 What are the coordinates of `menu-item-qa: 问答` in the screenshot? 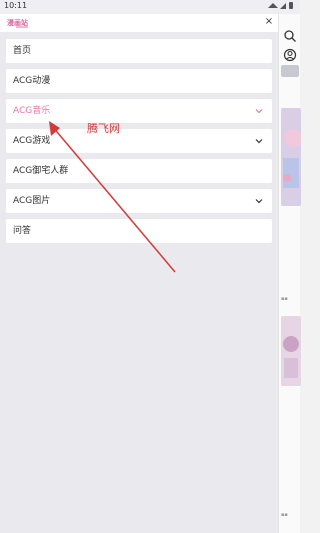 It's located at (139, 231).